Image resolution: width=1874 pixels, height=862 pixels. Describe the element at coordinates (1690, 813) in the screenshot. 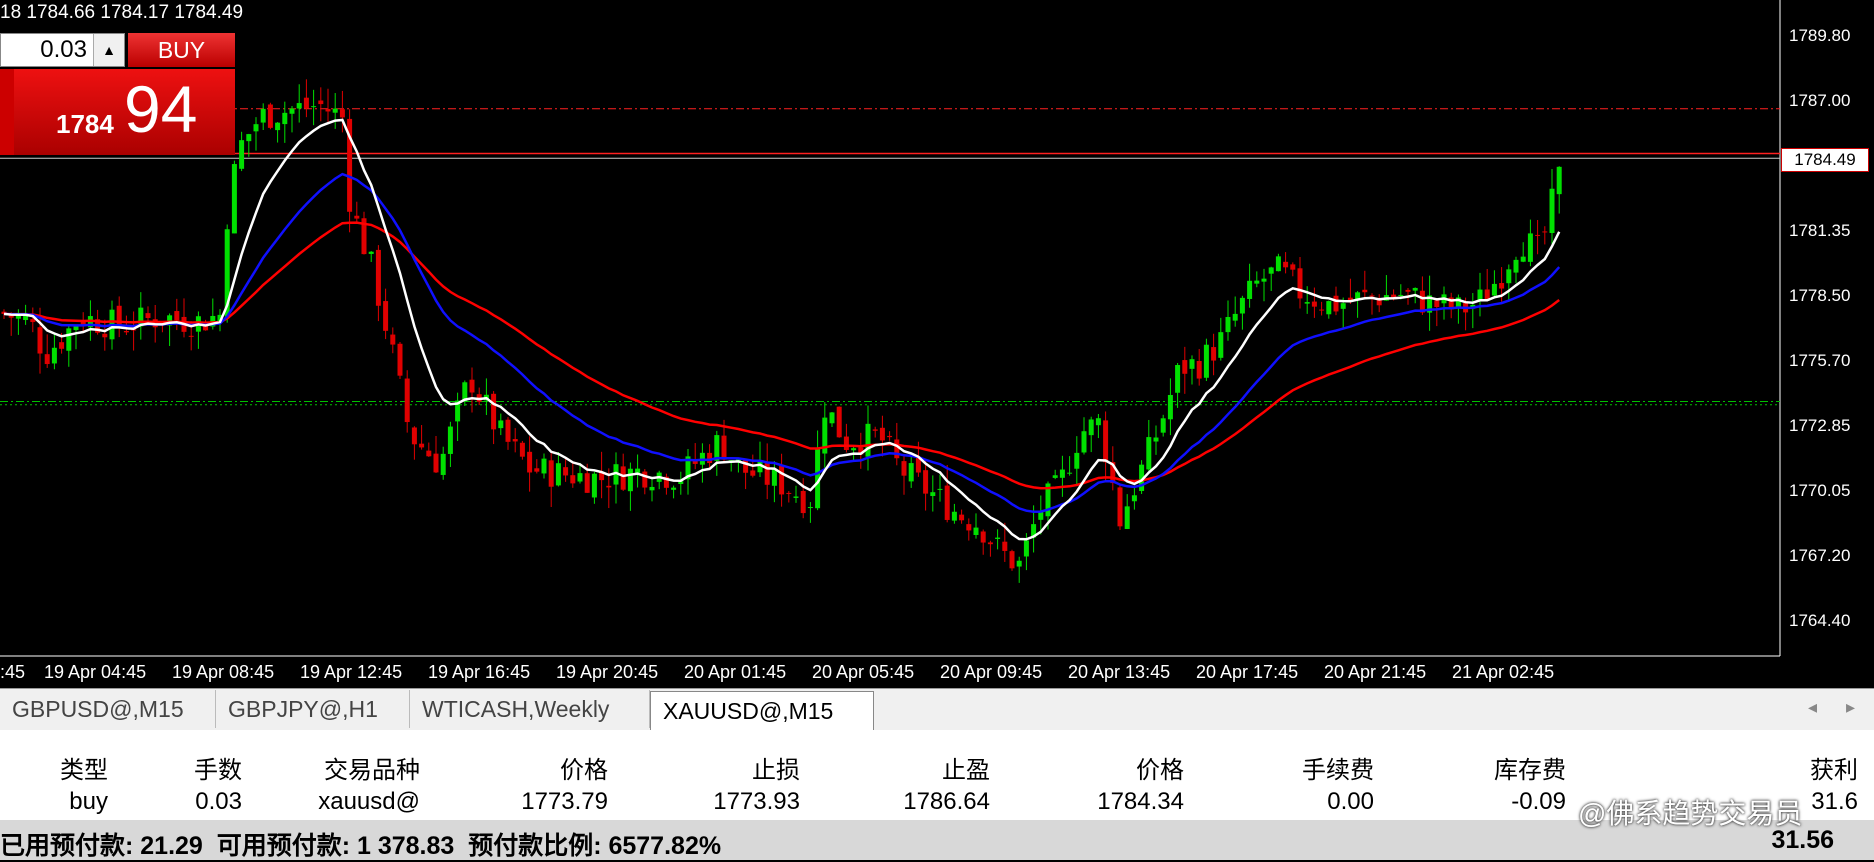

I see `watermark-text: @佛系趋势交易员` at that location.